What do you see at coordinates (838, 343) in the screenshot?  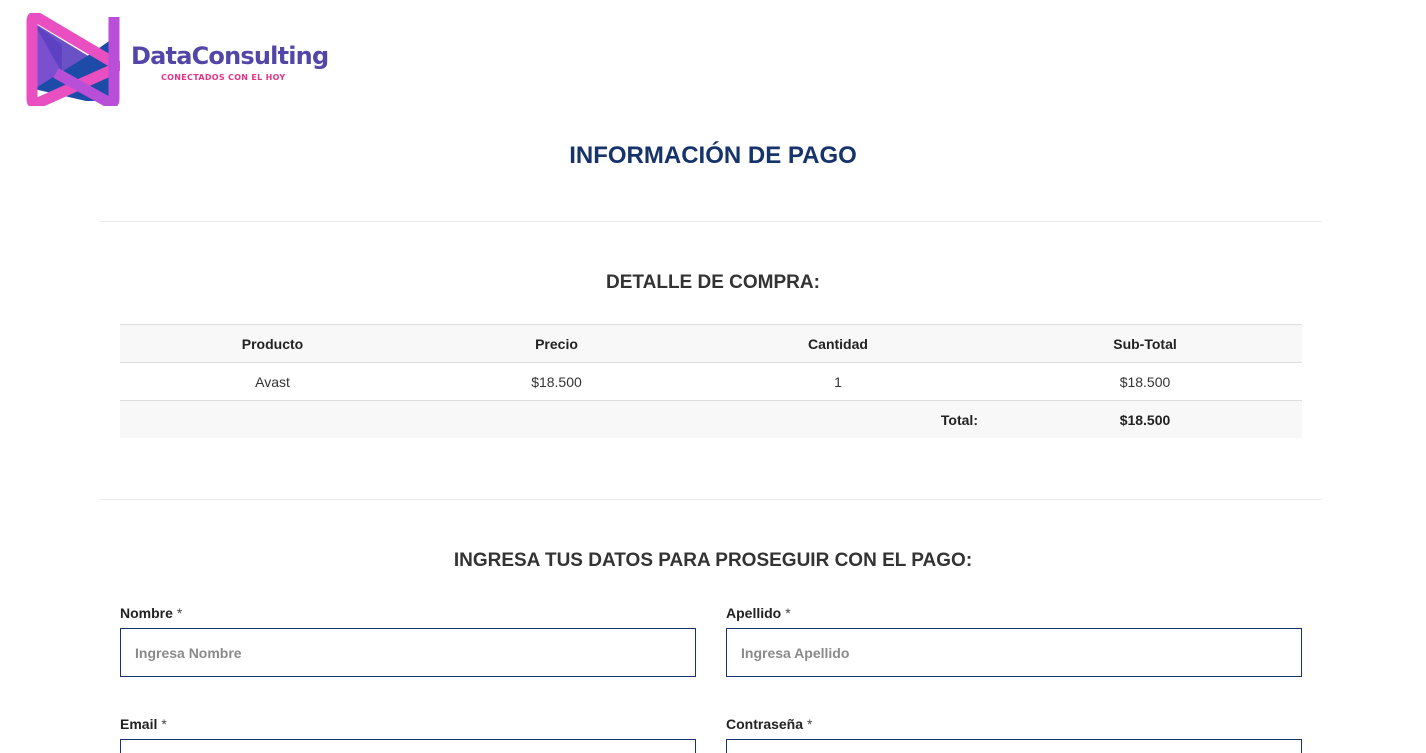 I see `column-header-quantity: Cantidad` at bounding box center [838, 343].